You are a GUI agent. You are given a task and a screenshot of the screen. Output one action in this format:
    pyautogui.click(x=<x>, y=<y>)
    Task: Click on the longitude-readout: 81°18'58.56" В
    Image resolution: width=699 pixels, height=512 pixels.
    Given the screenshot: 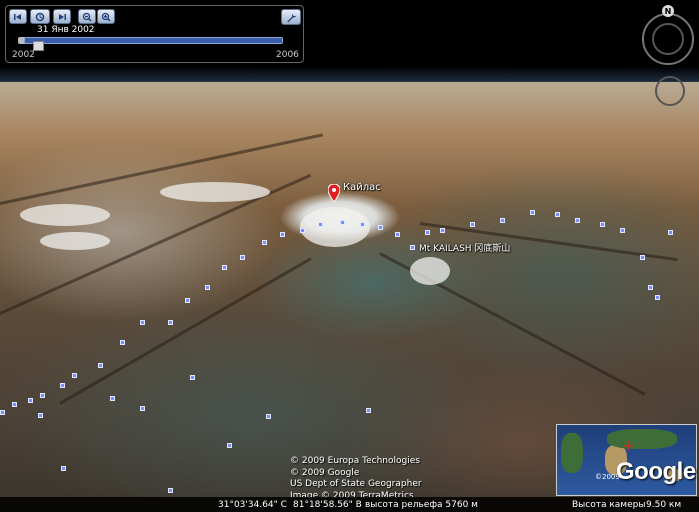 What is the action you would take?
    pyautogui.click(x=327, y=505)
    